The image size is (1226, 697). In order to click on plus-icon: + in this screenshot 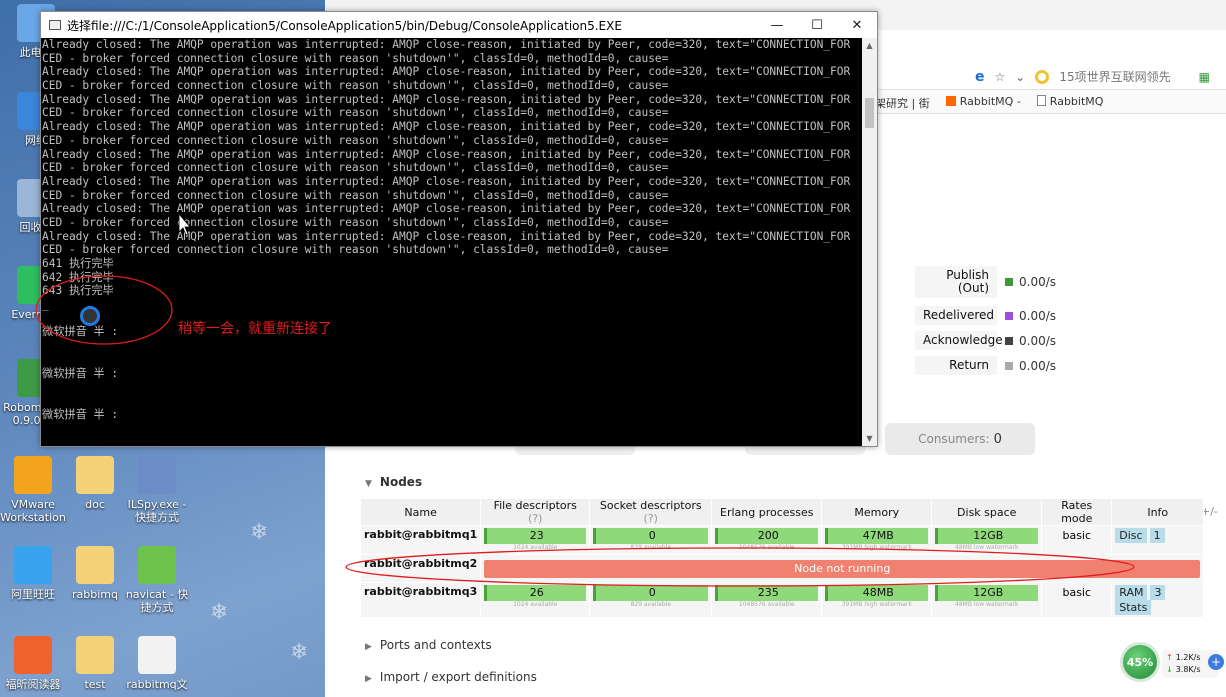, I will do `click(1216, 662)`.